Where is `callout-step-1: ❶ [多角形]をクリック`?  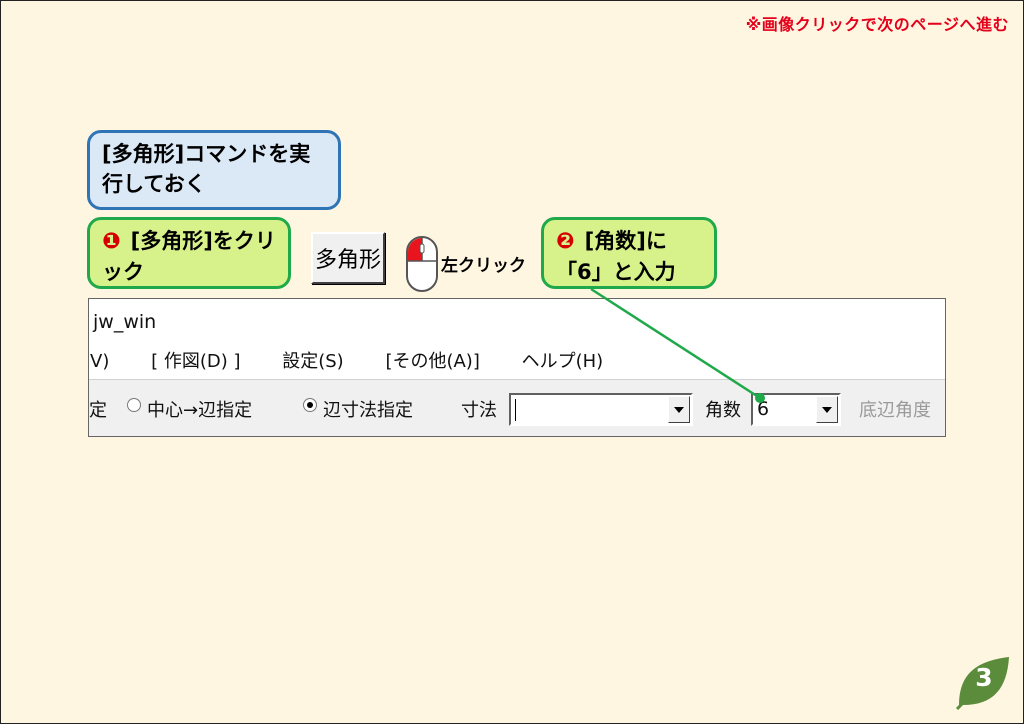
callout-step-1: ❶ [多角形]をクリック is located at coordinates (189, 253).